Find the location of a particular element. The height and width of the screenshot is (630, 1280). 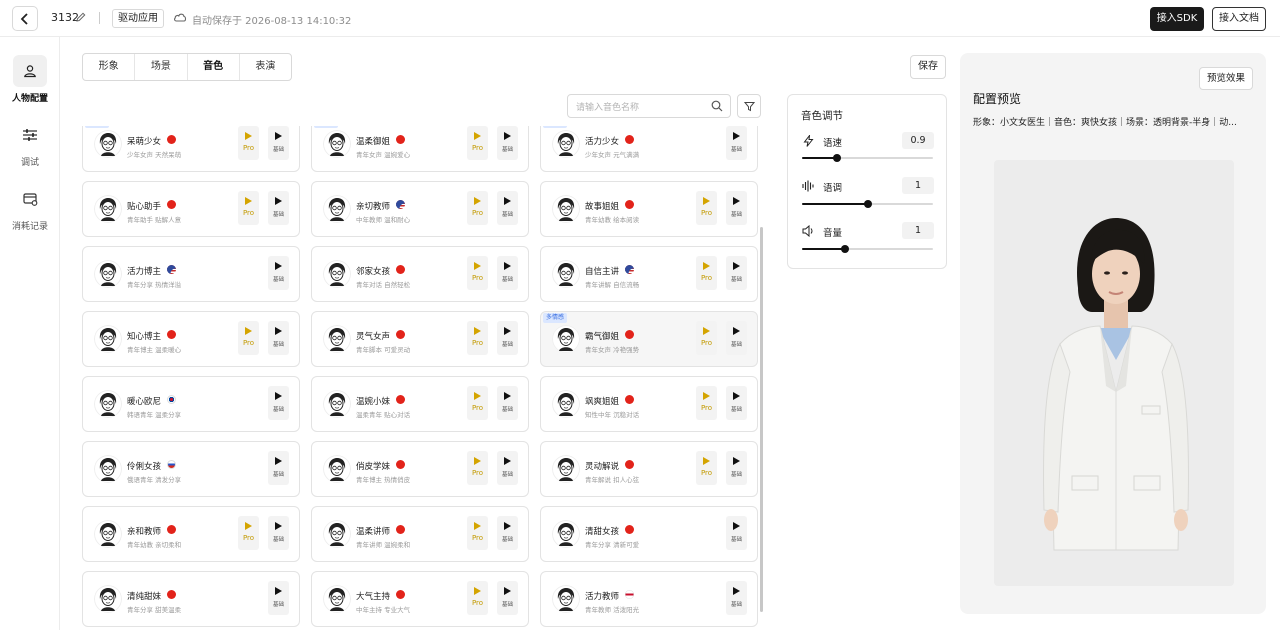

base-label: 基础 is located at coordinates (736, 280).